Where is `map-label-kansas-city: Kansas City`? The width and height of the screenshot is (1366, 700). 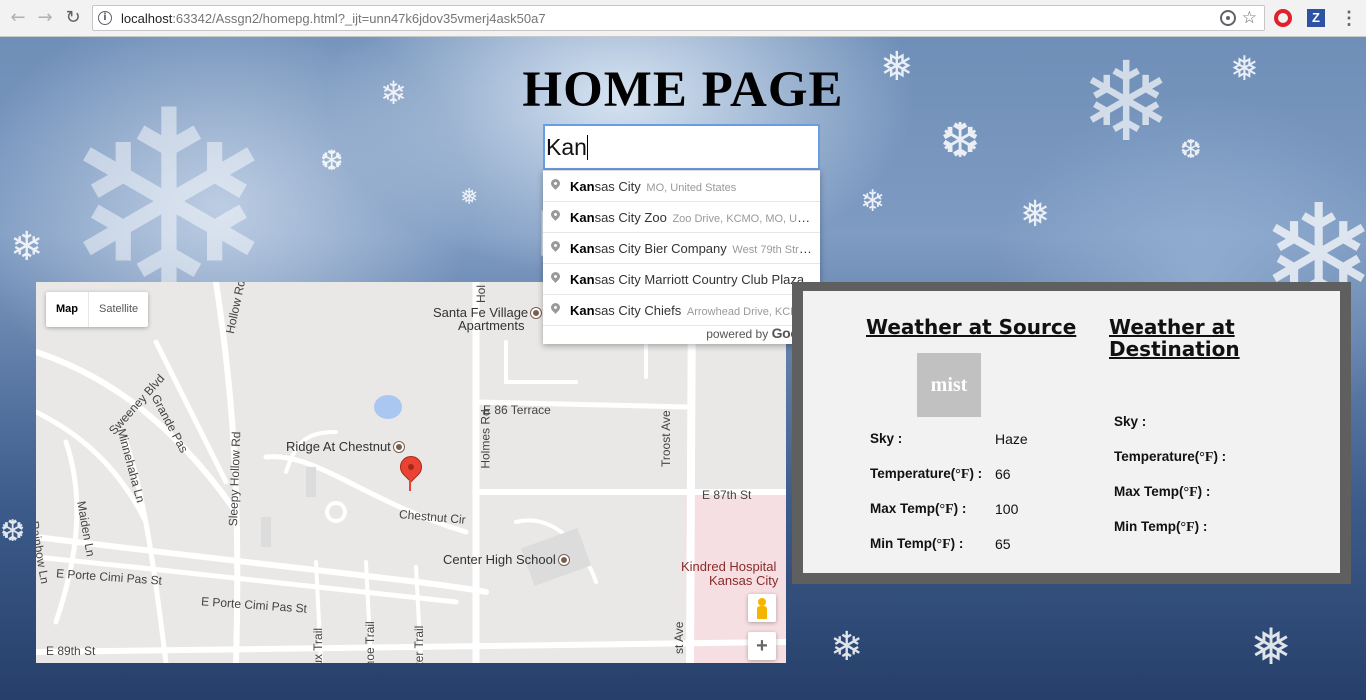 map-label-kansas-city: Kansas City is located at coordinates (744, 580).